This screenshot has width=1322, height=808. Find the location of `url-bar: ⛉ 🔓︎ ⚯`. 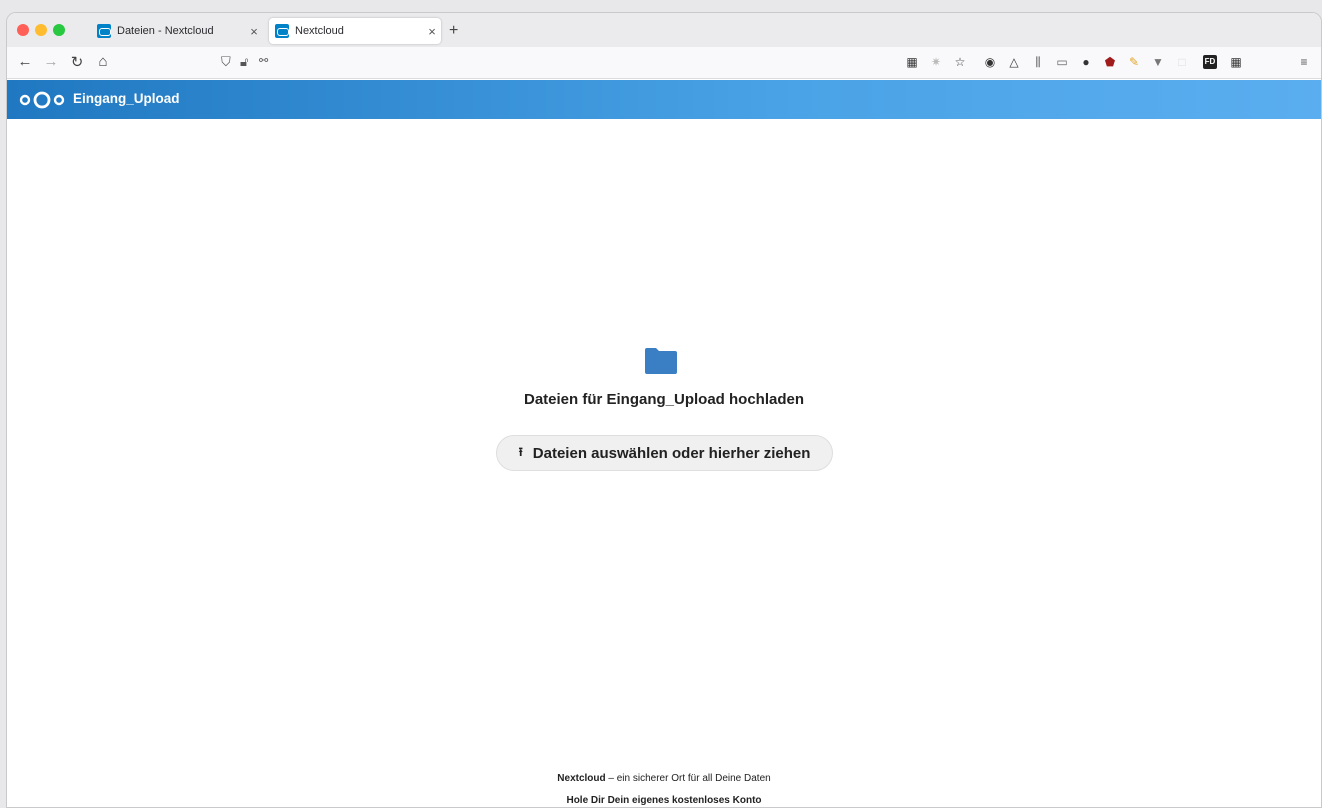

url-bar: ⛉ 🔓︎ ⚯ is located at coordinates (558, 63).